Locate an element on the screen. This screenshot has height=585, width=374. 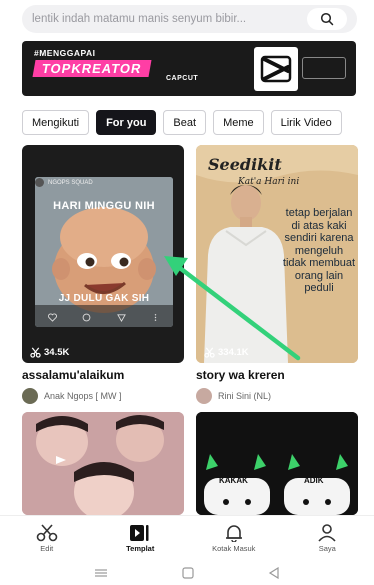
search-button is located at coordinates (327, 19).